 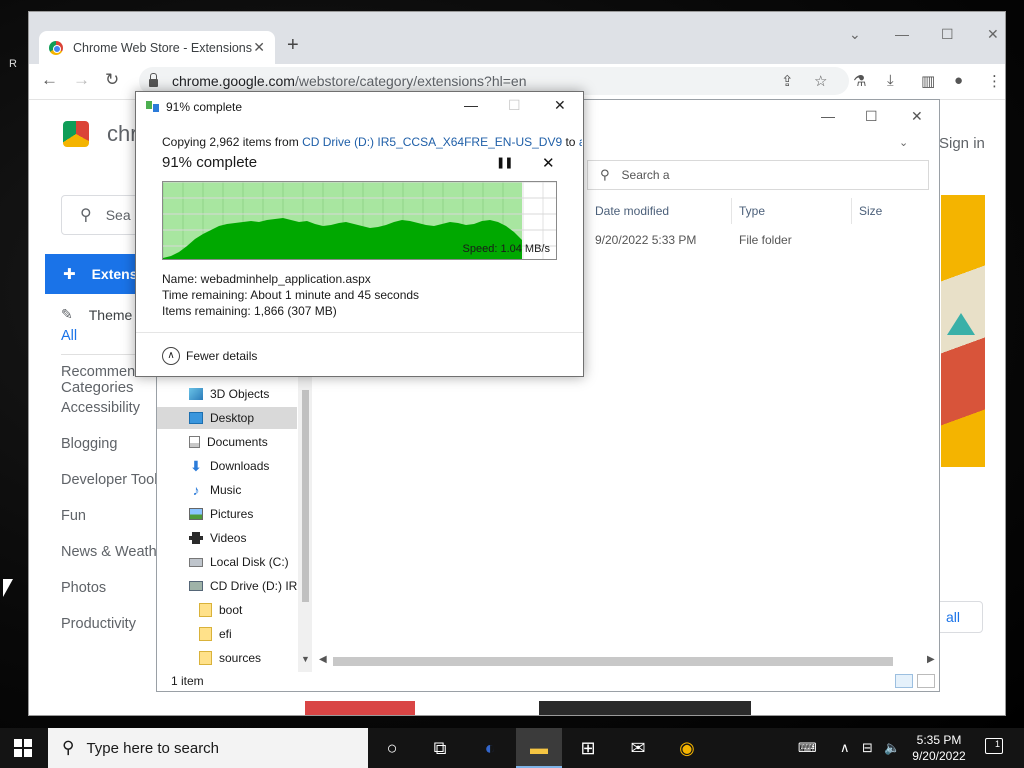 What do you see at coordinates (870, 211) in the screenshot?
I see `column-size: Size` at bounding box center [870, 211].